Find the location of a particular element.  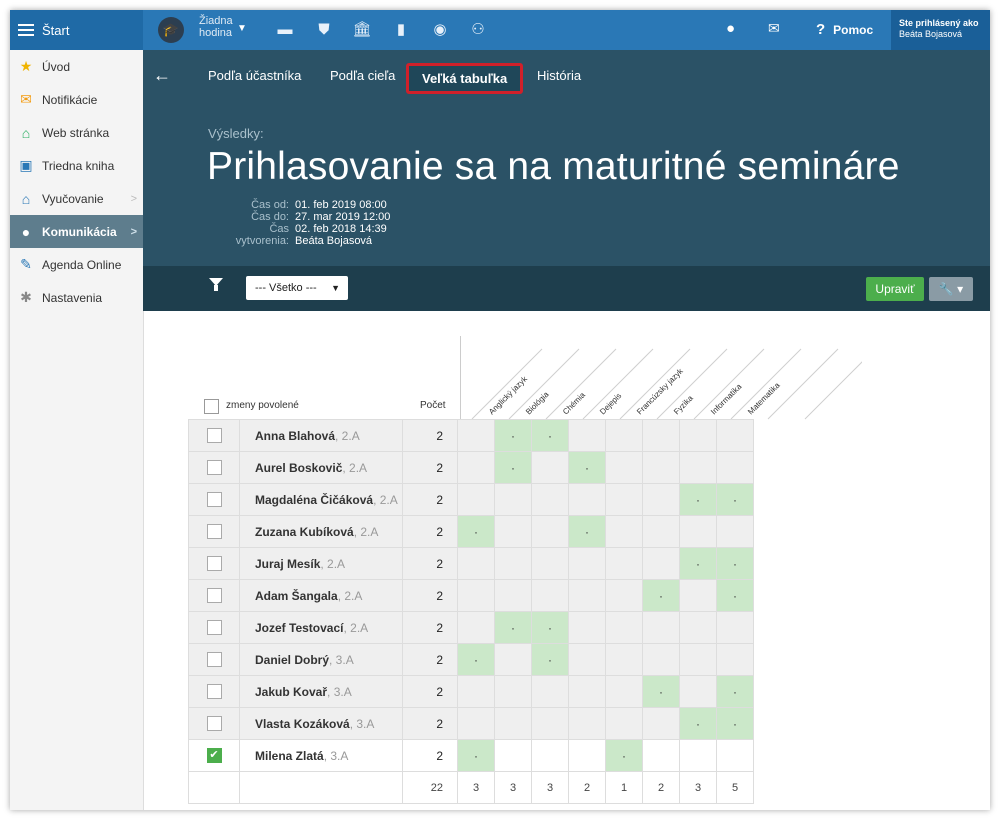

sidebar-item-vyucovanie: ⌂ Vyučovanie > is located at coordinates (76, 198).